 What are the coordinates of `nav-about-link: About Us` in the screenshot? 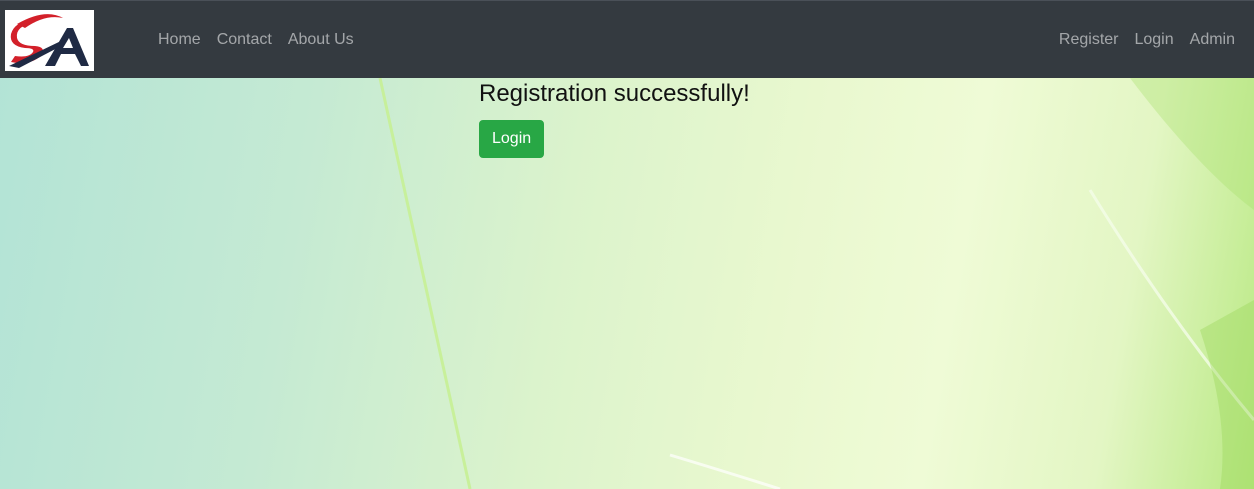 It's located at (321, 40).